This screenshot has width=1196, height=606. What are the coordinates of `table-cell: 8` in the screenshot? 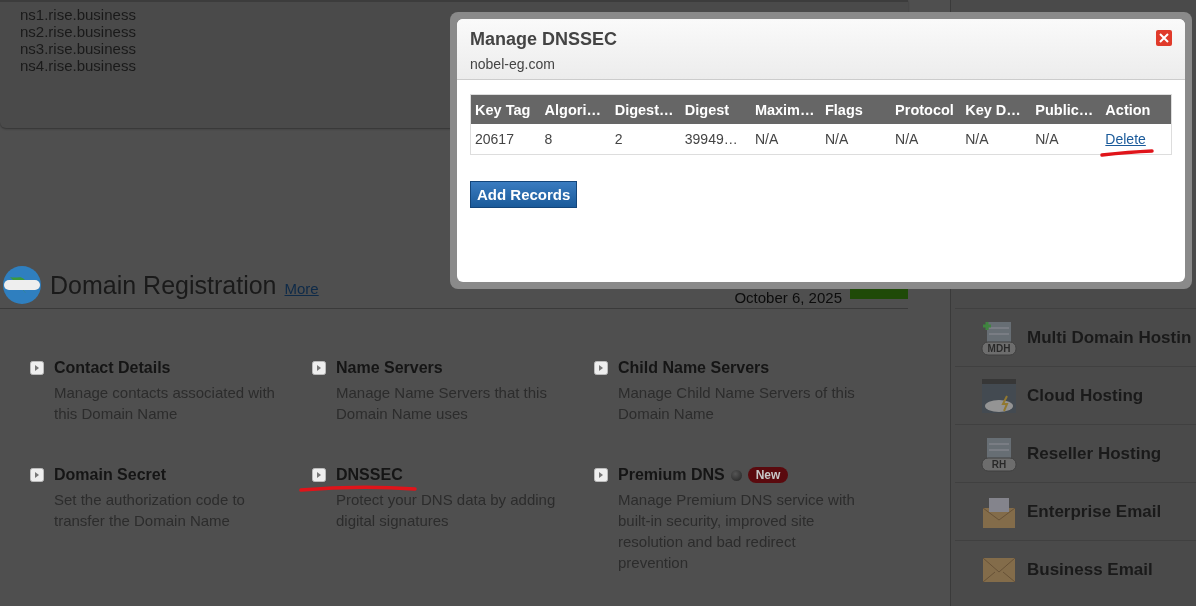 It's located at (575, 139).